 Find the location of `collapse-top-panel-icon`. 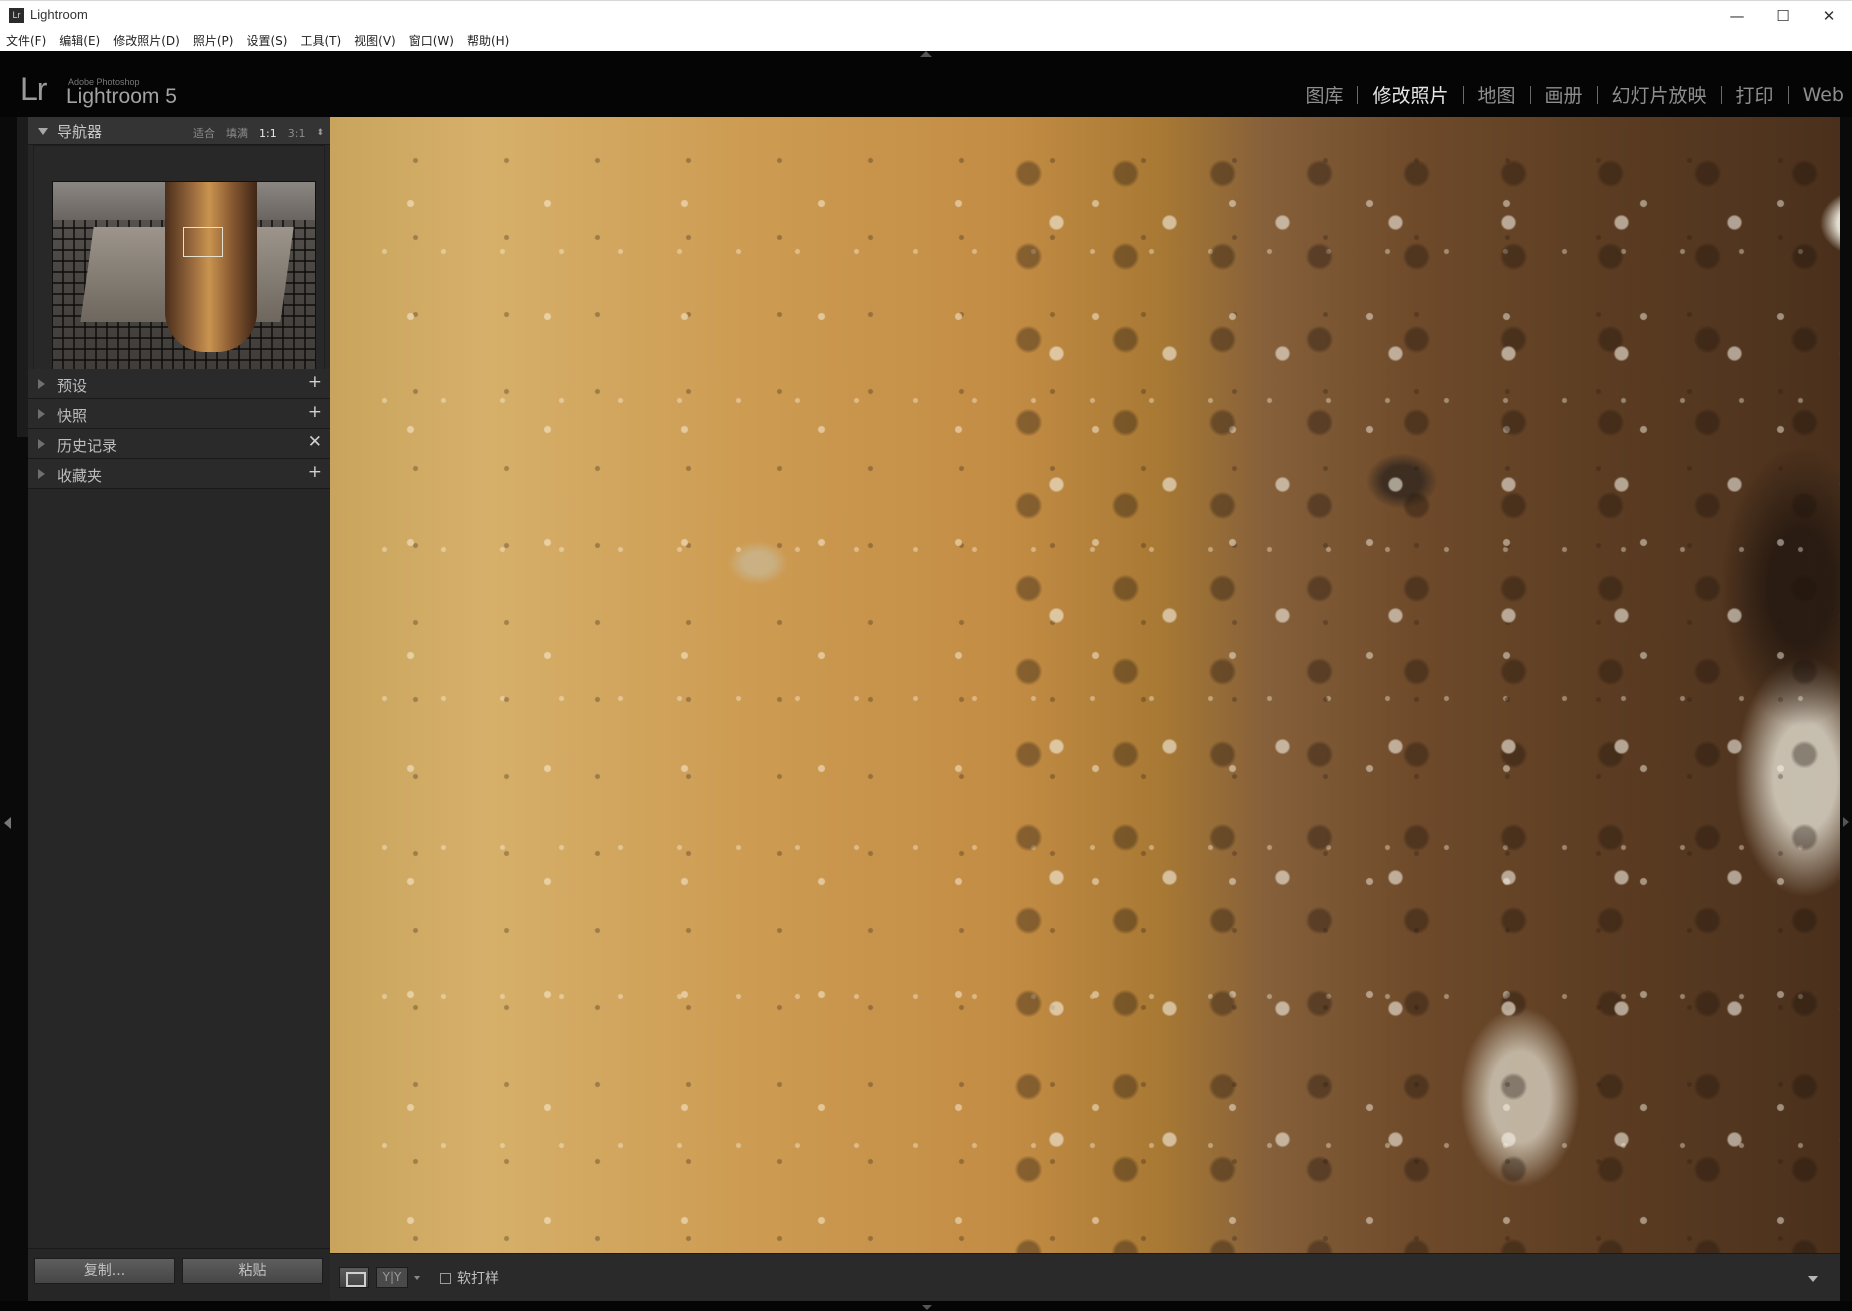

collapse-top-panel-icon is located at coordinates (926, 54).